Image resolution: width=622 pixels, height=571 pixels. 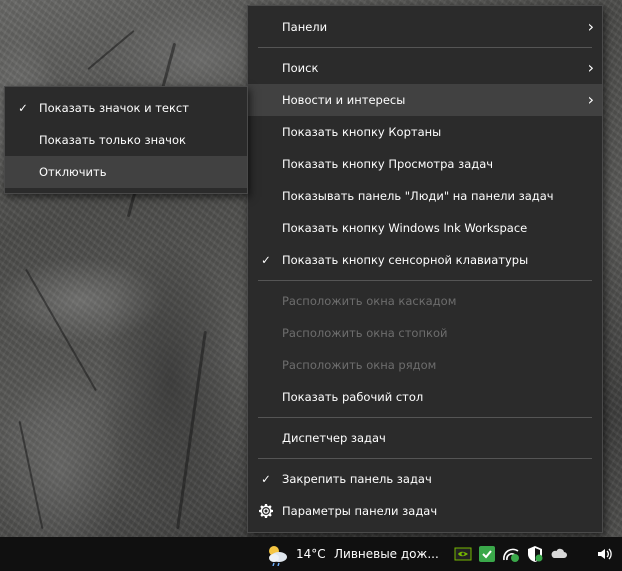 I want to click on menu-item-show-ink-workspace: Показать кнопку Windows Ink Workspace, so click(x=425, y=228).